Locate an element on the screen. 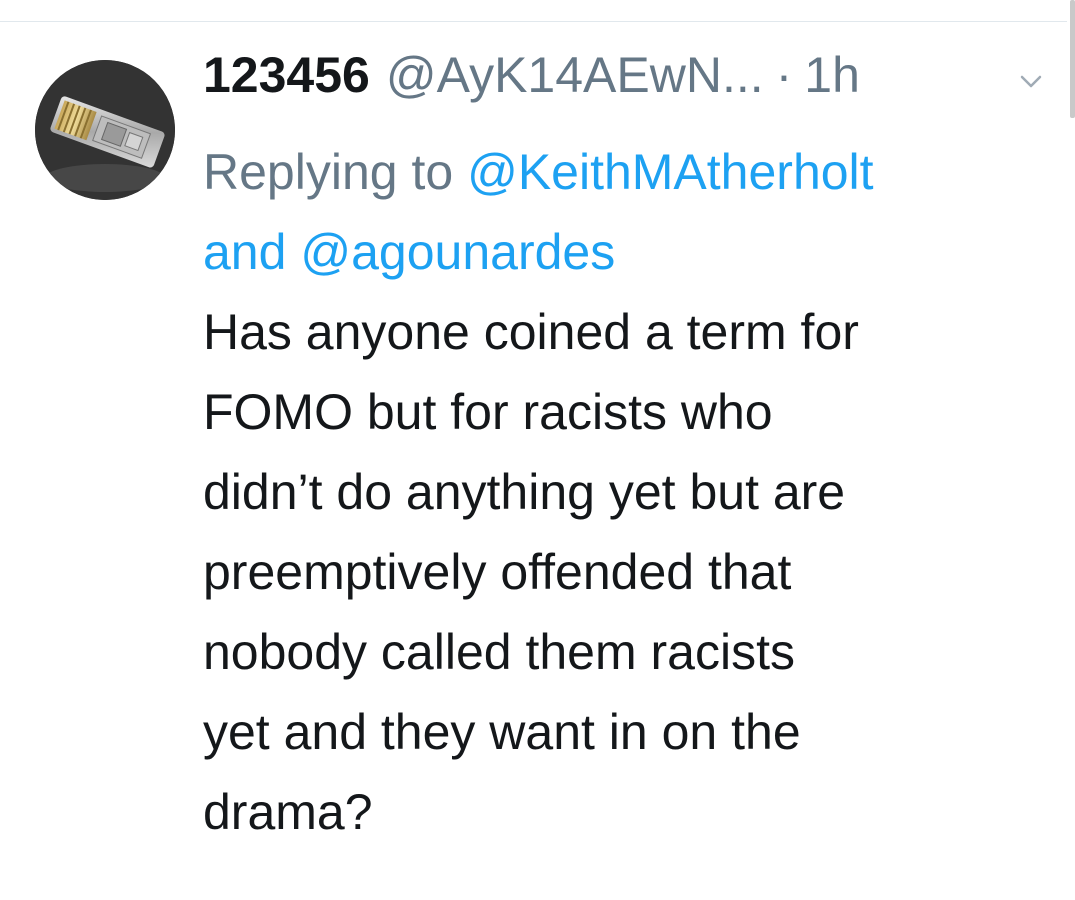  tweet-header: 123456 @AyK14AEwN... · 1h is located at coordinates (531, 81).